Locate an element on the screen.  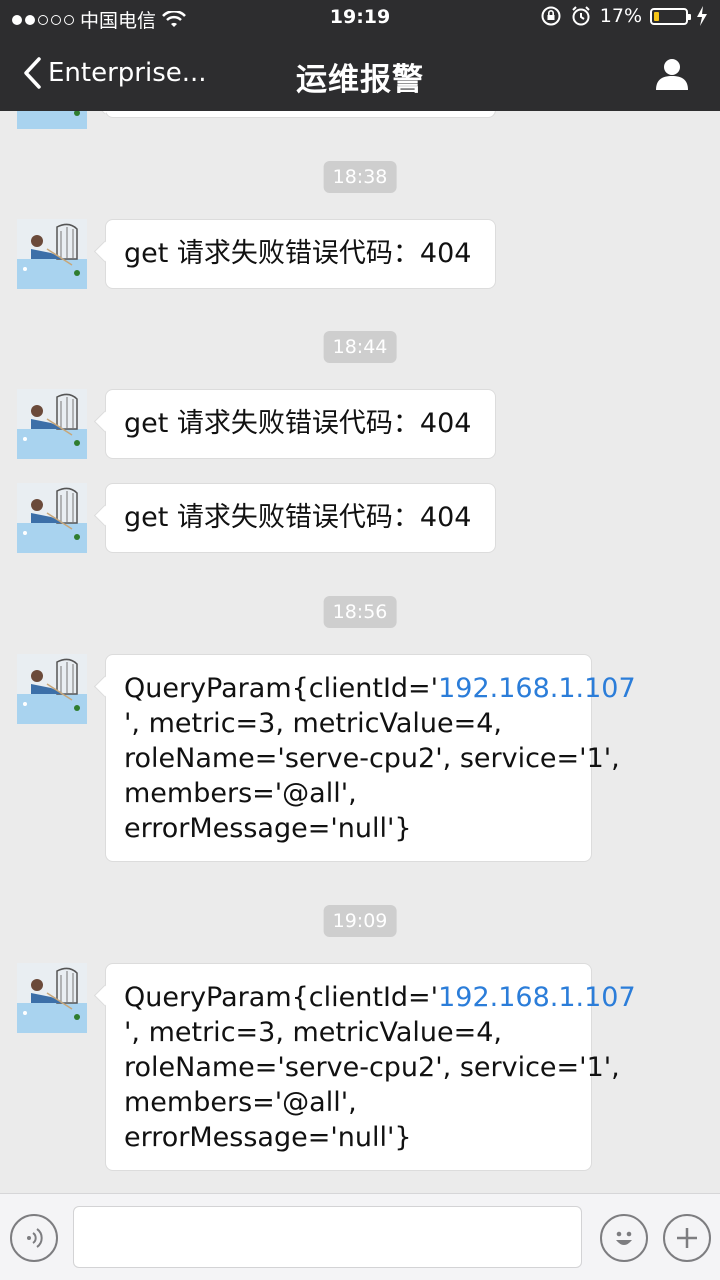
profile-icon is located at coordinates (672, 74).